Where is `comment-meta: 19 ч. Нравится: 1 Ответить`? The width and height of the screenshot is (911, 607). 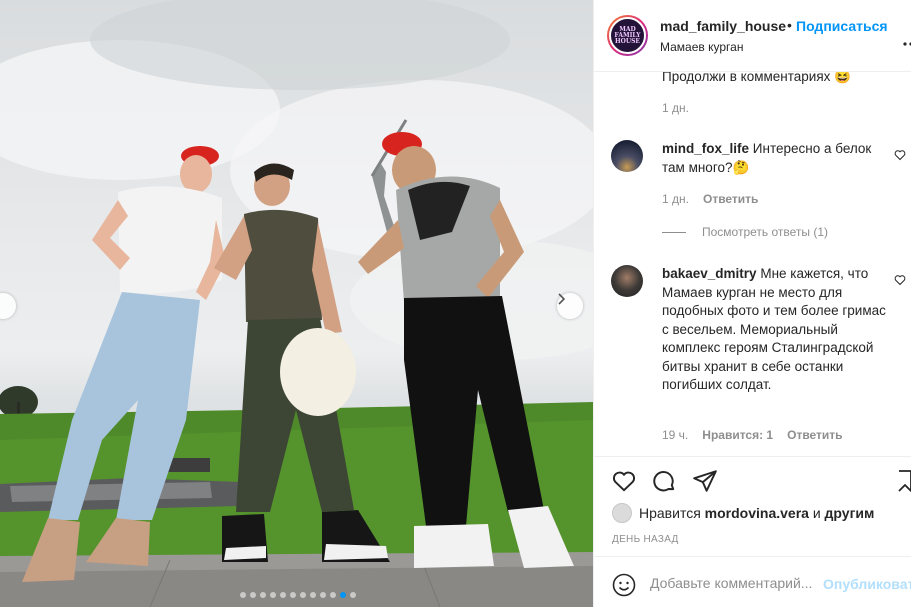 comment-meta: 19 ч. Нравится: 1 Ответить is located at coordinates (752, 435).